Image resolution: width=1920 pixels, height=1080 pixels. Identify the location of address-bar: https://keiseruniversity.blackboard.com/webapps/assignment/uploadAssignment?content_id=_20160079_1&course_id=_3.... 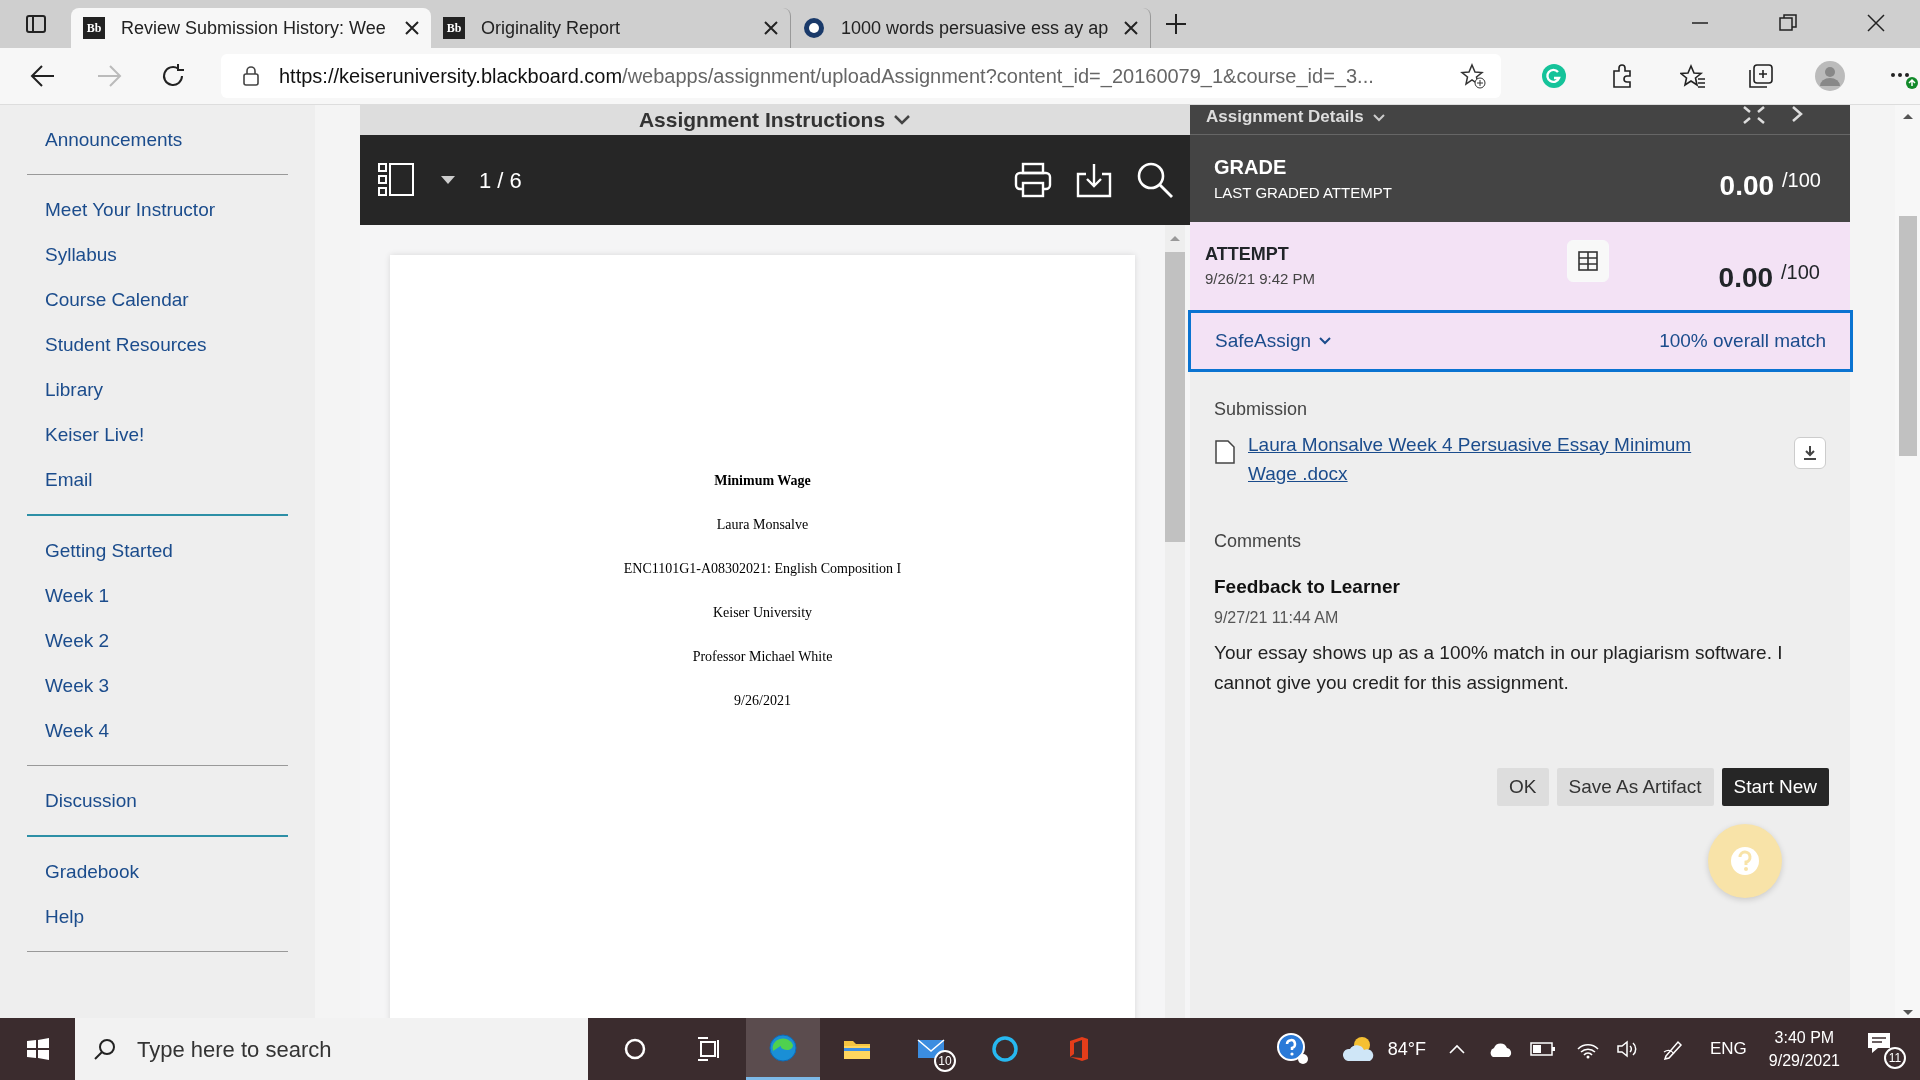
(861, 76).